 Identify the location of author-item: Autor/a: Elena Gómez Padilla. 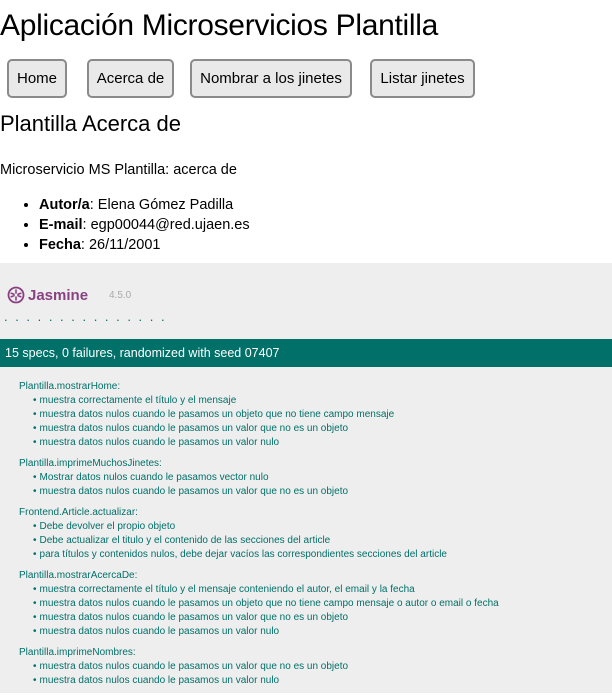
(144, 205).